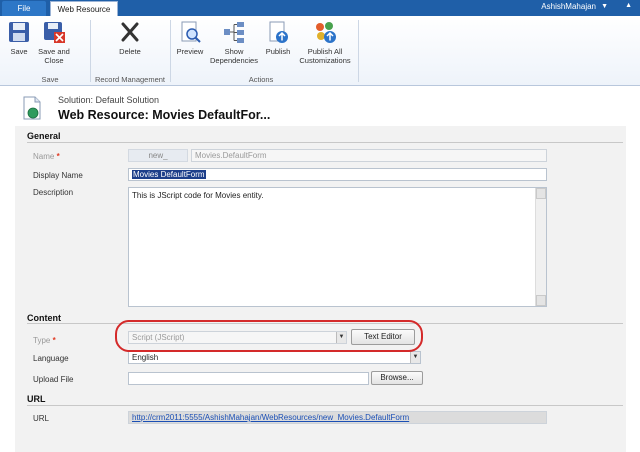  Describe the element at coordinates (540, 247) in the screenshot. I see `description-scrollbar` at that location.